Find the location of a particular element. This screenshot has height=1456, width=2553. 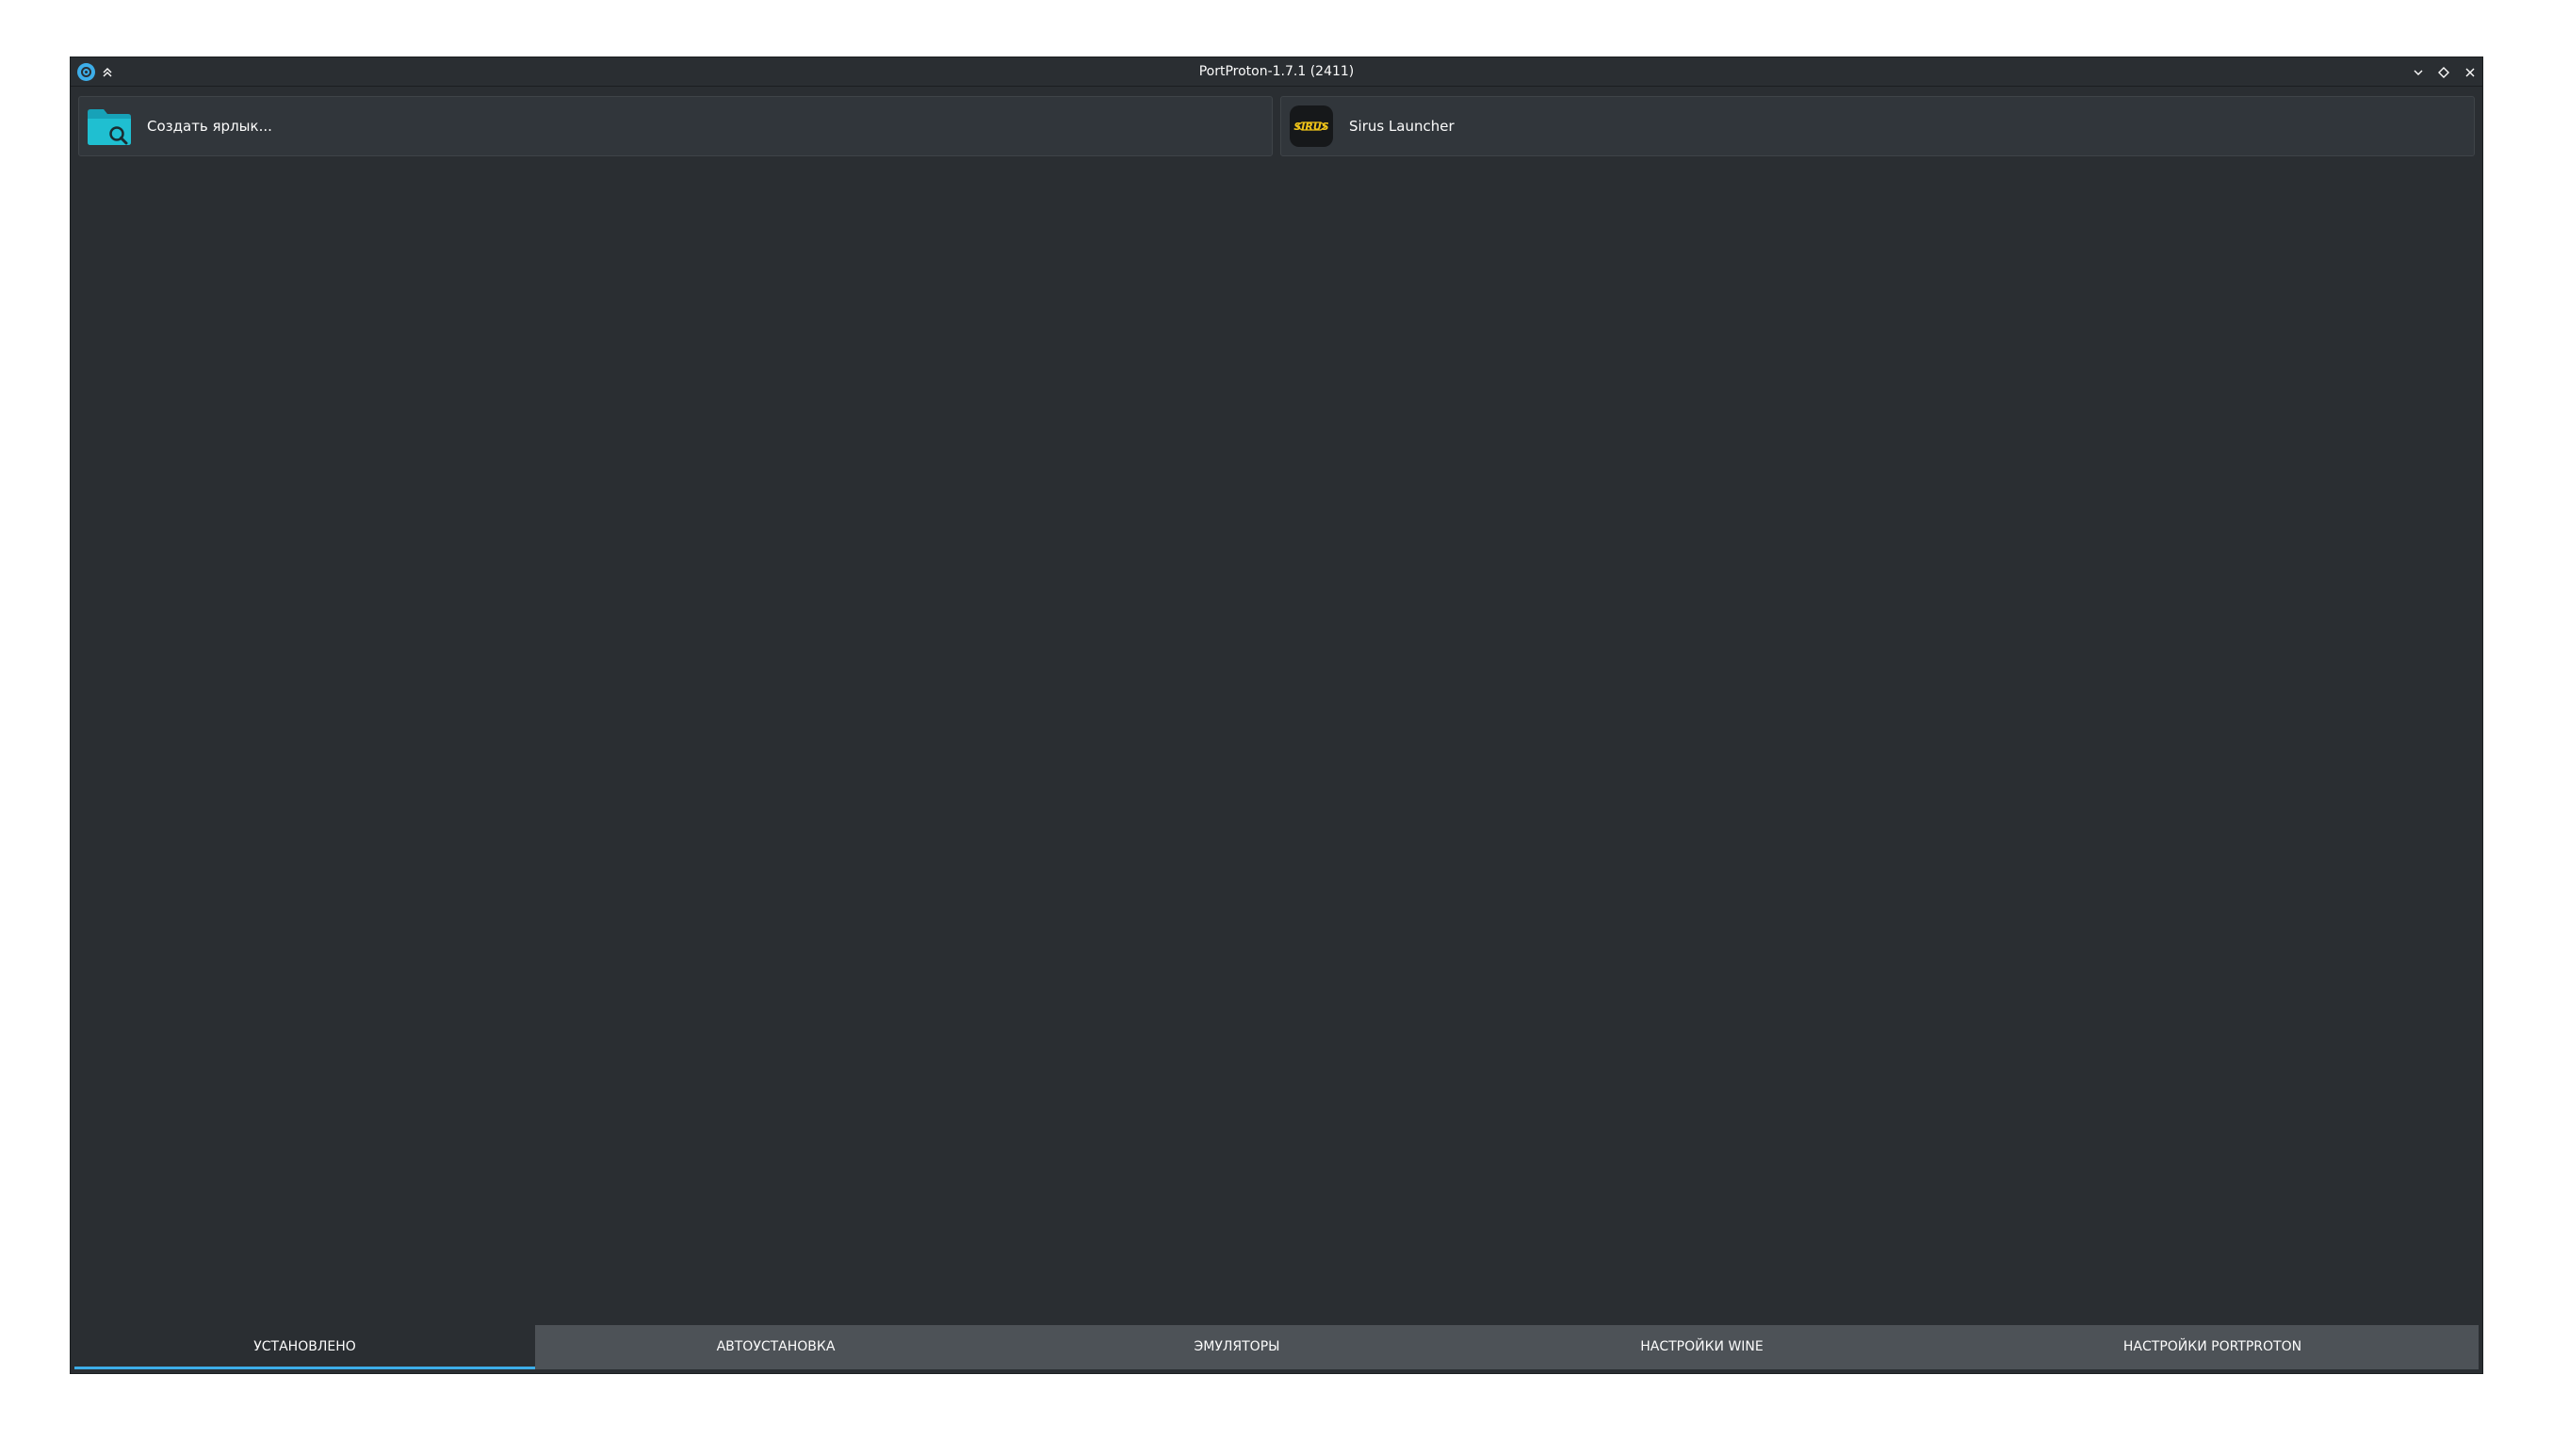

window-title: PortProton-1.7.1 (2411) is located at coordinates (1276, 71).